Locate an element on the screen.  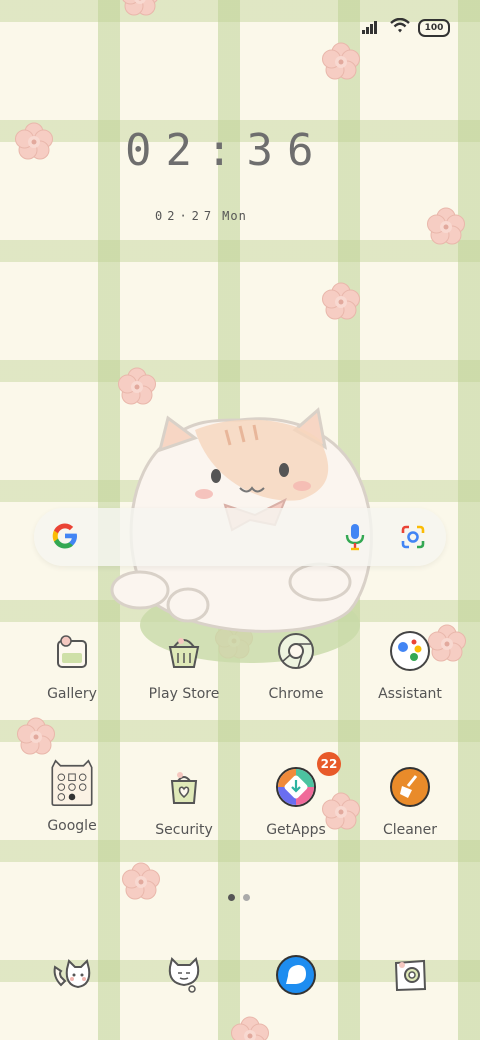
phone-icon is located at coordinates (72, 975).